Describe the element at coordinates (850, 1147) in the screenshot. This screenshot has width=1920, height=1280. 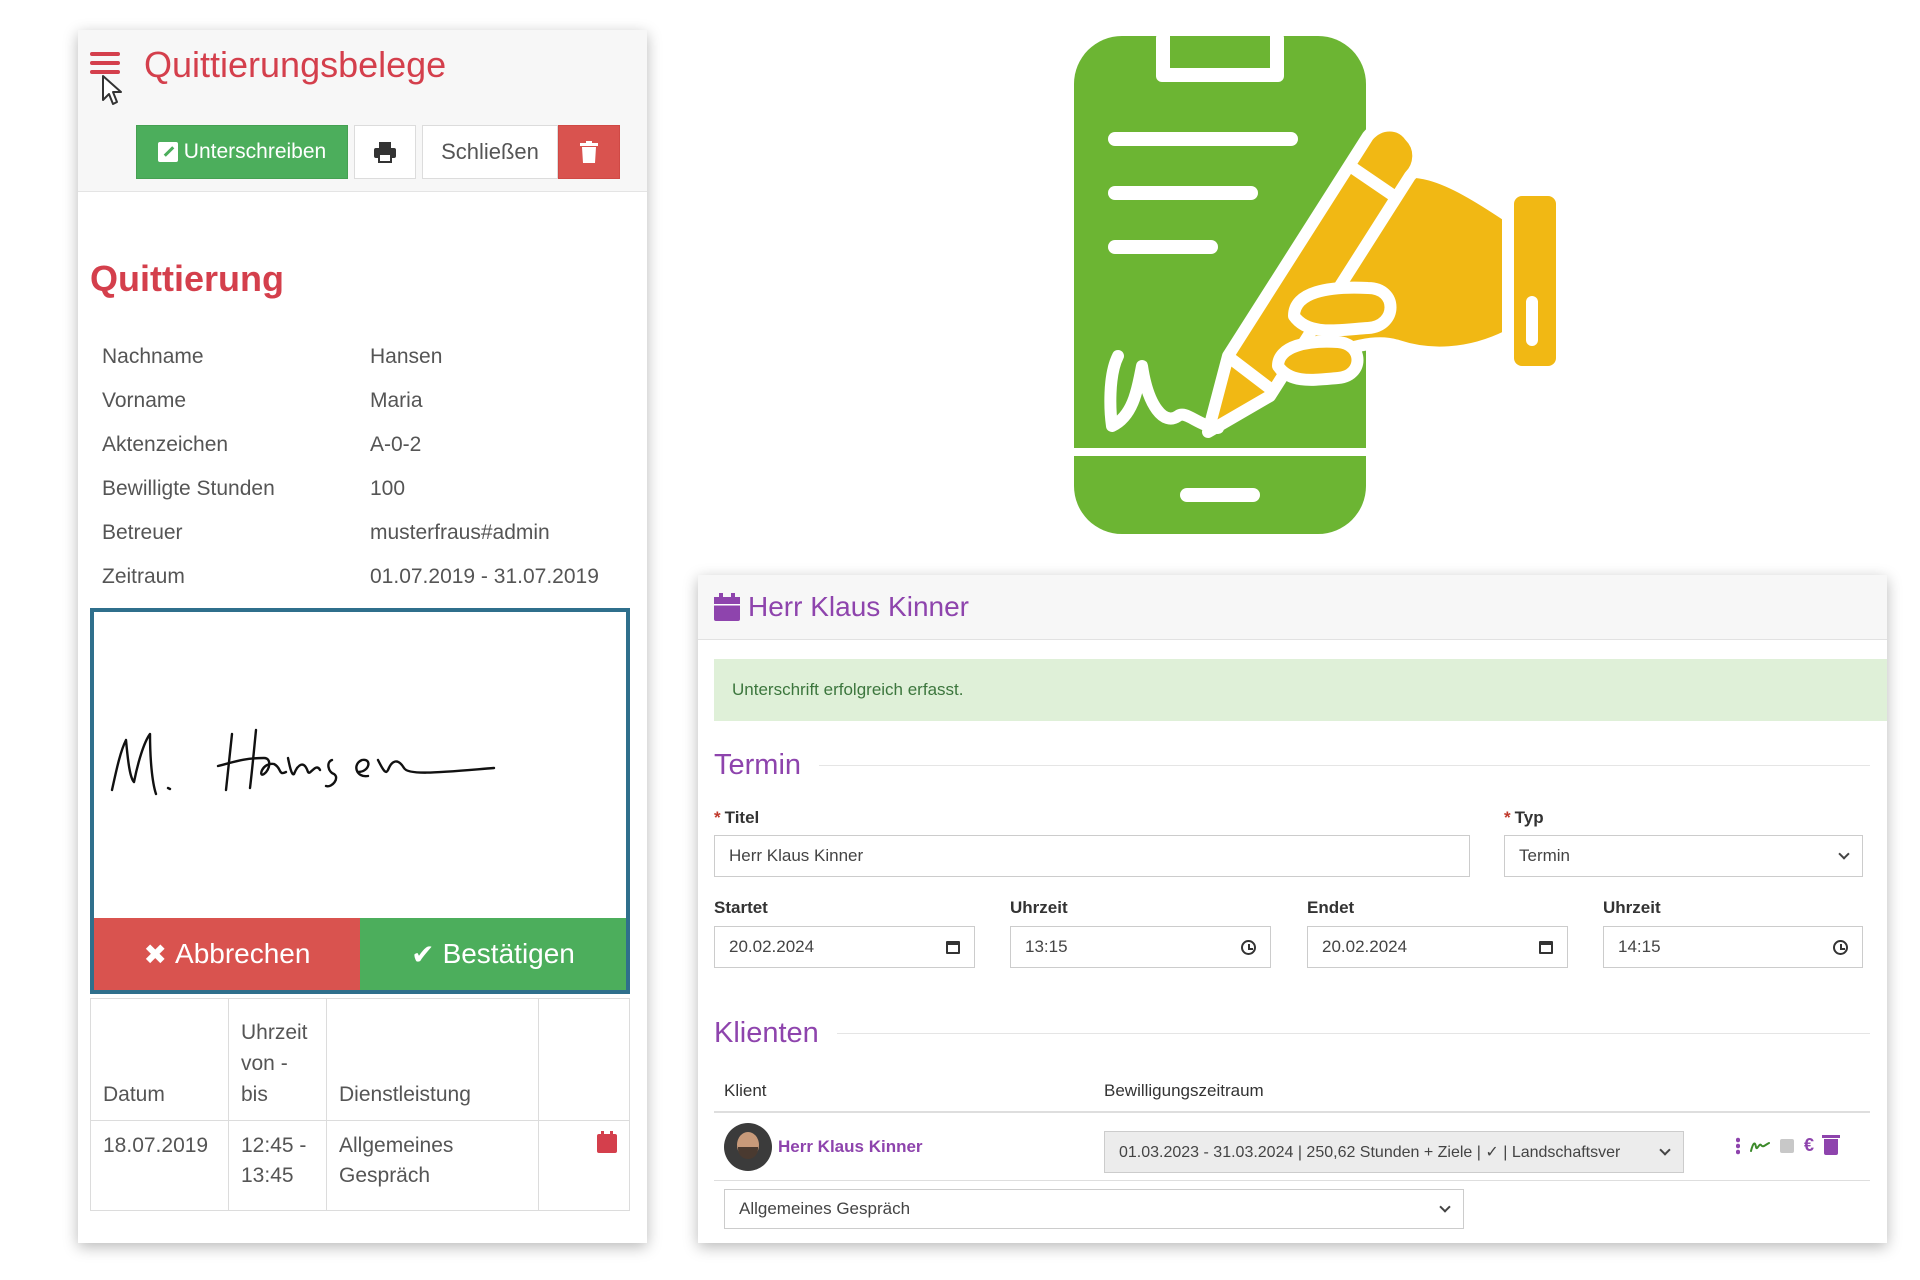
I see `client-name-link: Herr Klaus Kinner` at that location.